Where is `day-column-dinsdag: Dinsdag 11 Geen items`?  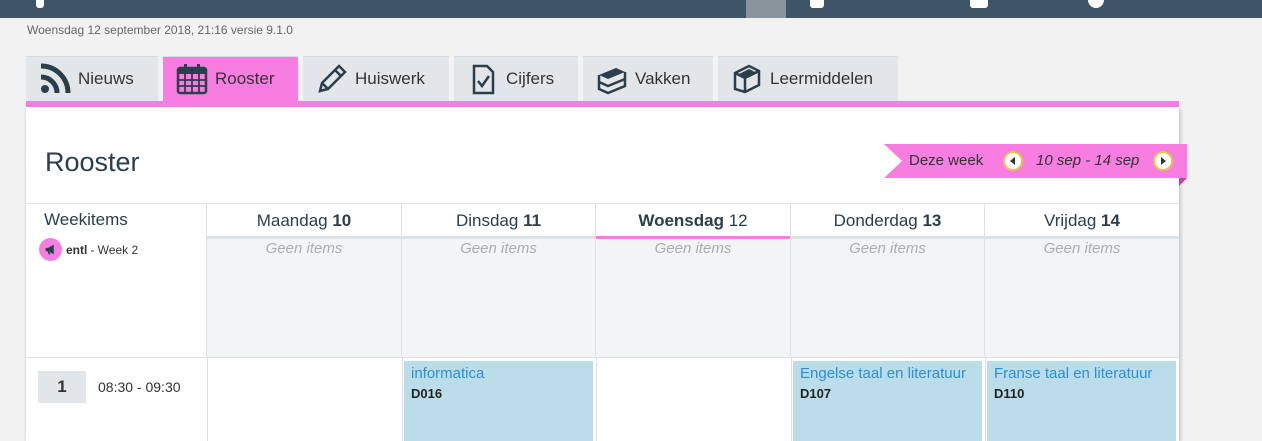 day-column-dinsdag: Dinsdag 11 Geen items is located at coordinates (499, 280).